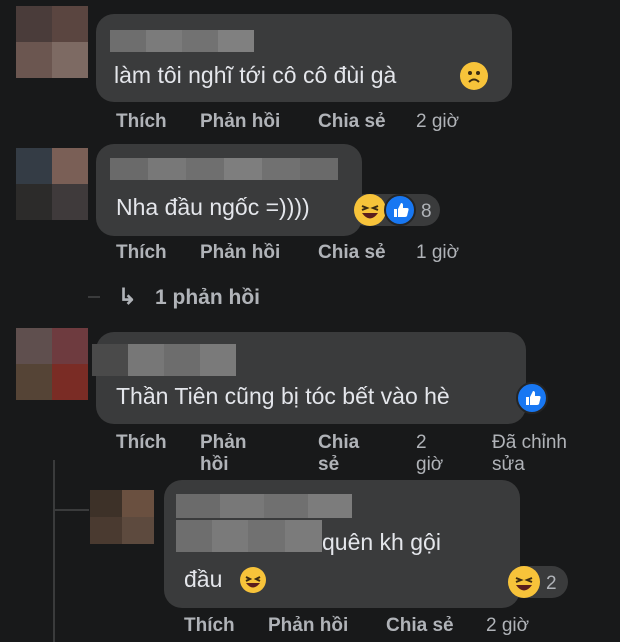 This screenshot has height=642, width=620. I want to click on sad-emoji-icon, so click(474, 76).